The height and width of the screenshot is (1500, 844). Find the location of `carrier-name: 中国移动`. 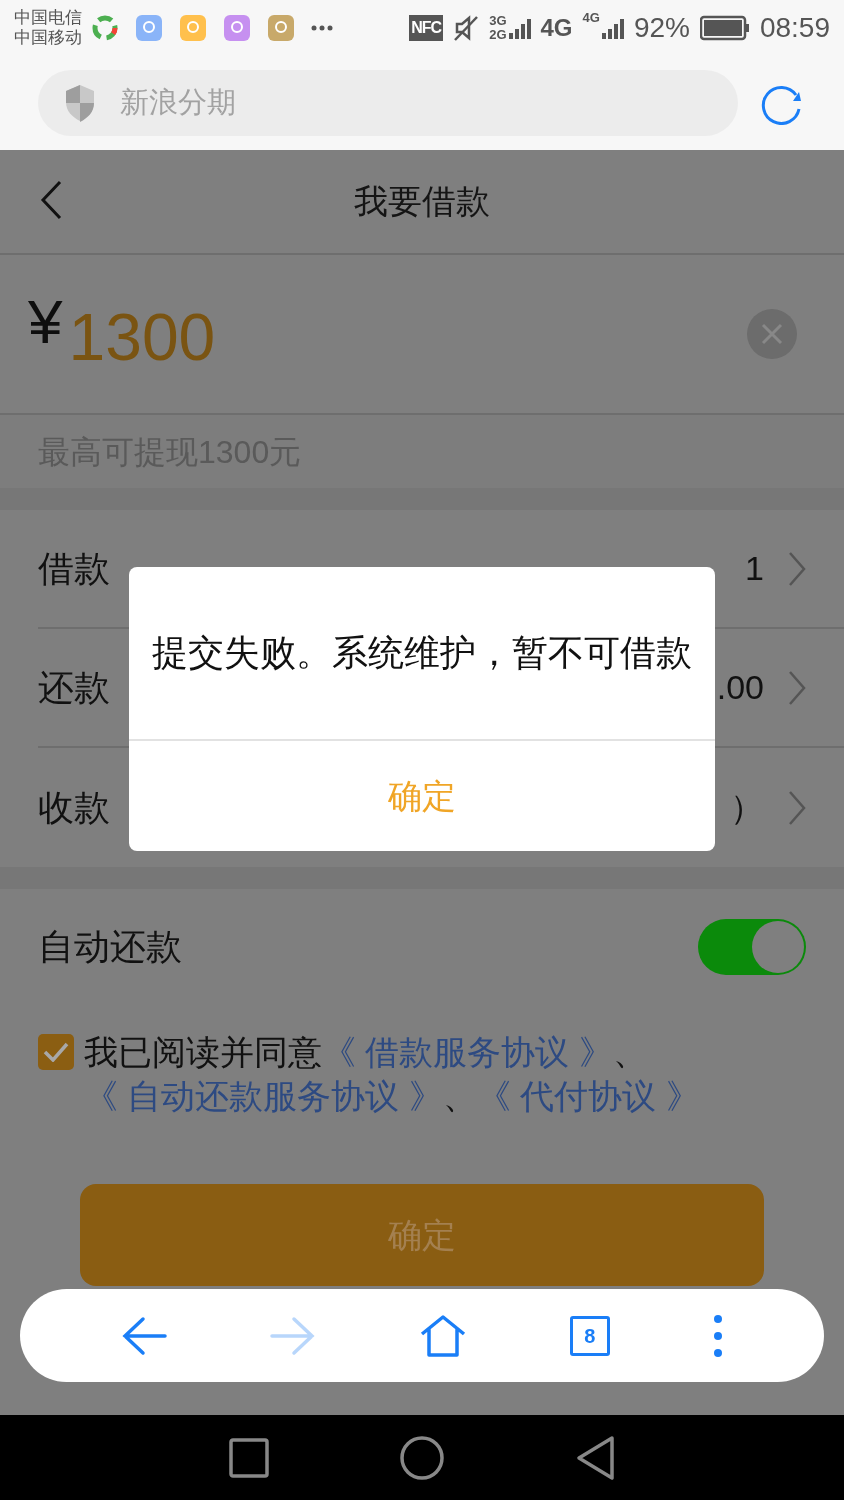

carrier-name: 中国移动 is located at coordinates (48, 37).